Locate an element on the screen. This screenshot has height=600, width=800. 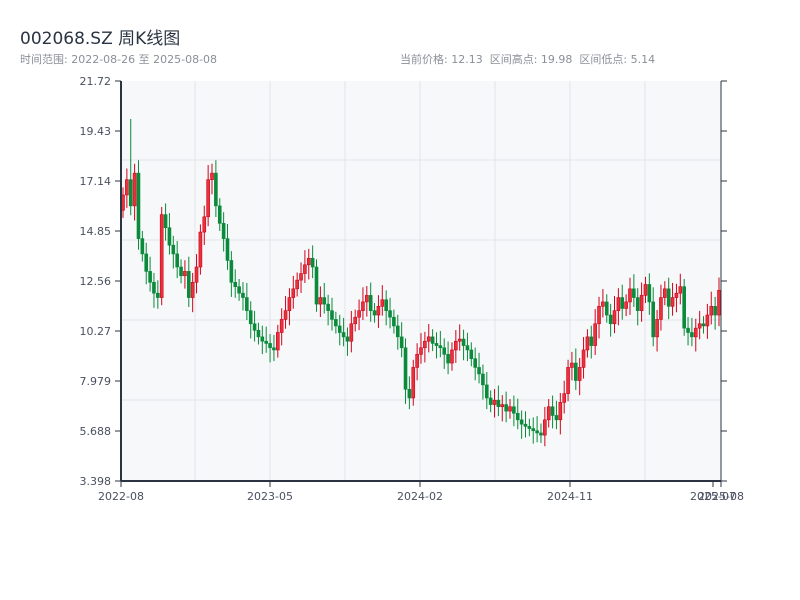
y-tick-label: 5.688 is located at coordinates (96, 431).